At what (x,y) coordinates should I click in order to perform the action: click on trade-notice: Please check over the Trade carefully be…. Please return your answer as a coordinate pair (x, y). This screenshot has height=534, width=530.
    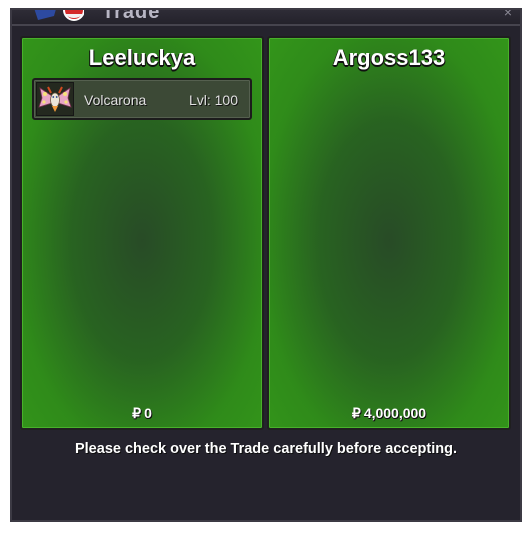
    Looking at the image, I should click on (265, 449).